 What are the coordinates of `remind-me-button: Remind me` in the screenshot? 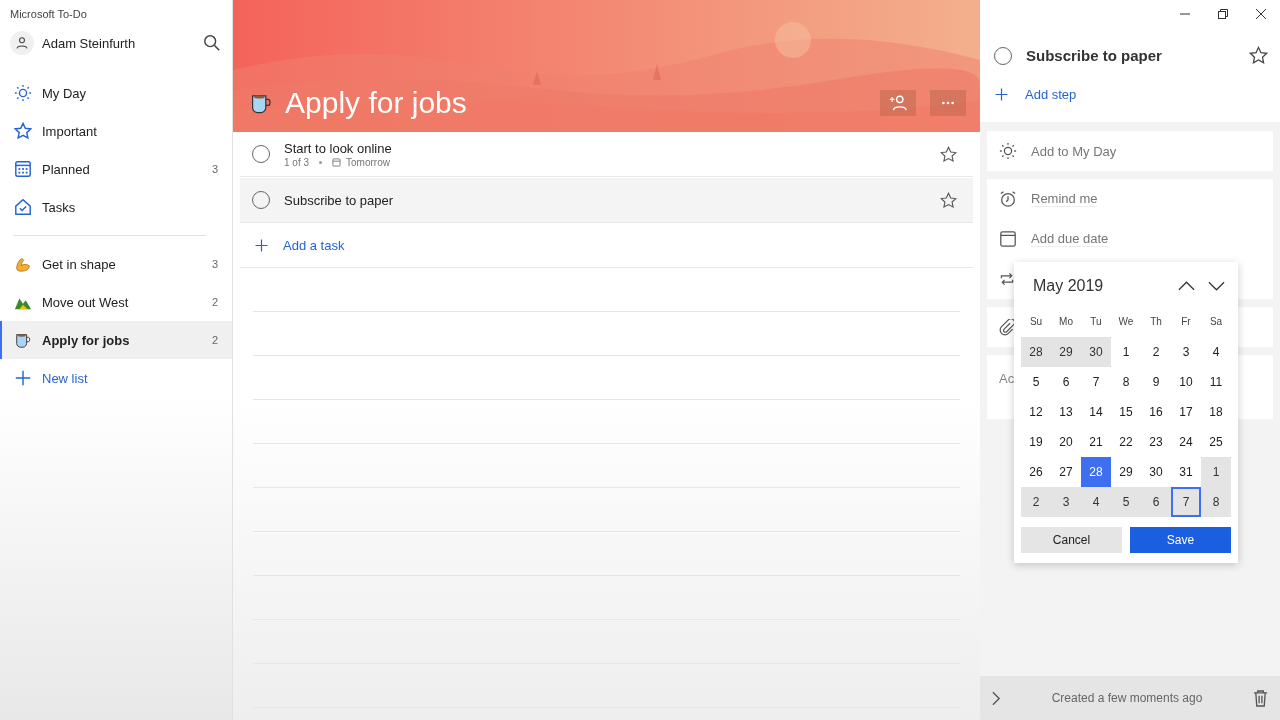 It's located at (1130, 199).